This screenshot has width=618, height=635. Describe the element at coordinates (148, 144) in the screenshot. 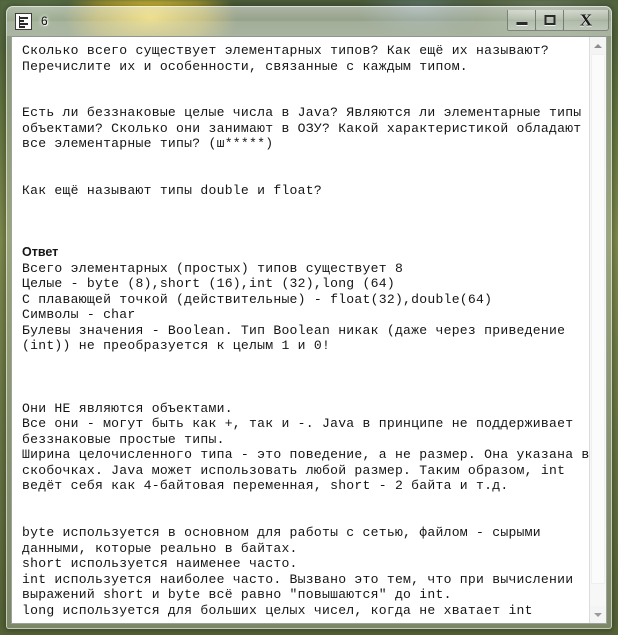

I see `text-line: все элементарные типы? (ш*****)` at that location.